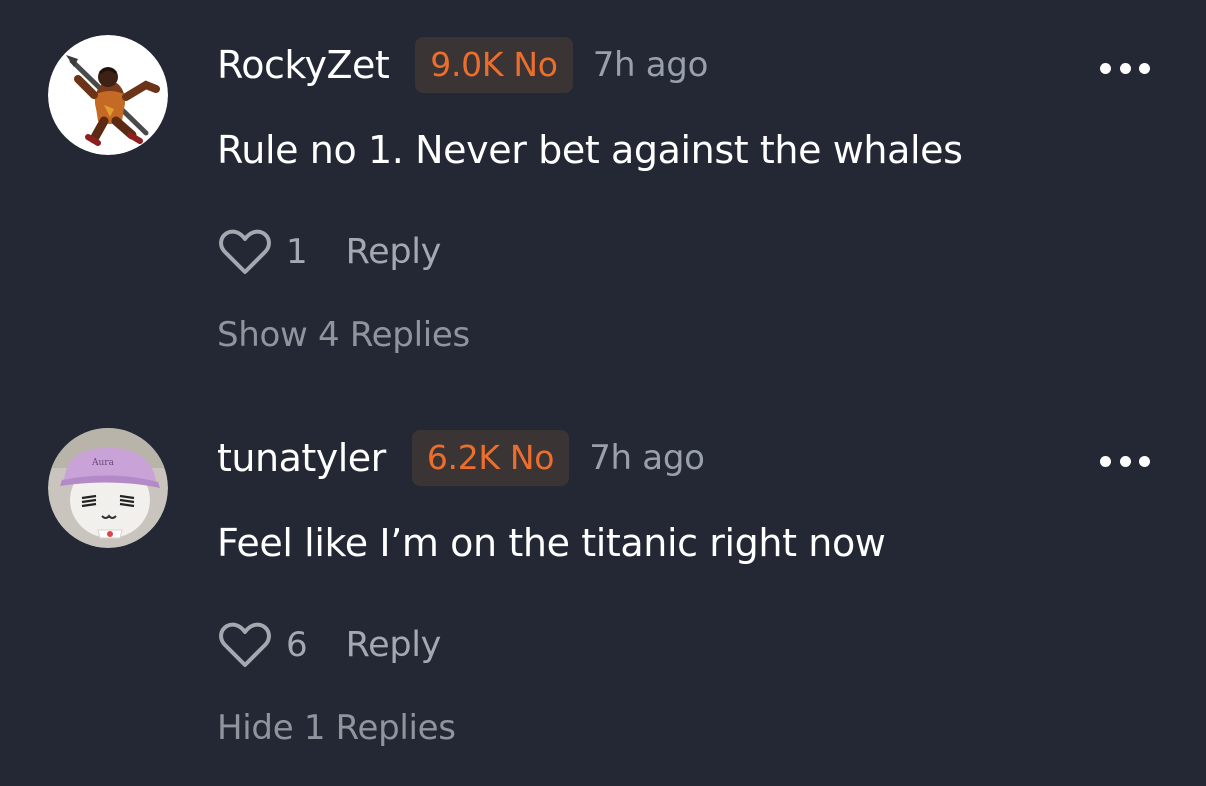  What do you see at coordinates (297, 252) in the screenshot?
I see `like-count: 1` at bounding box center [297, 252].